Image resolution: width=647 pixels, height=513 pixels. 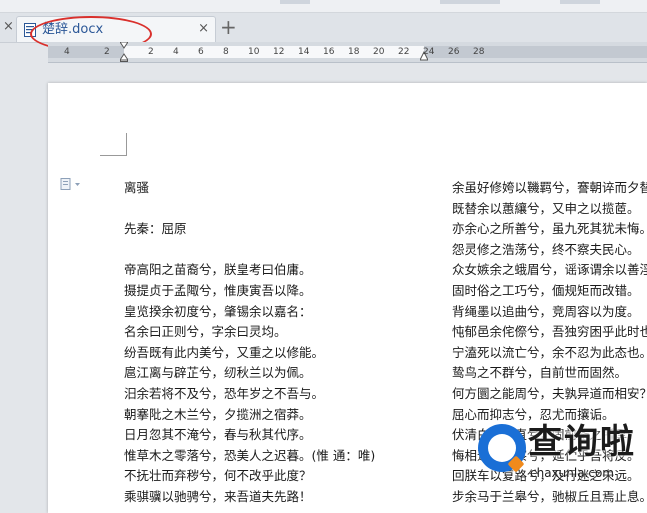 What do you see at coordinates (479, 52) in the screenshot?
I see `ruler-label: 28` at bounding box center [479, 52].